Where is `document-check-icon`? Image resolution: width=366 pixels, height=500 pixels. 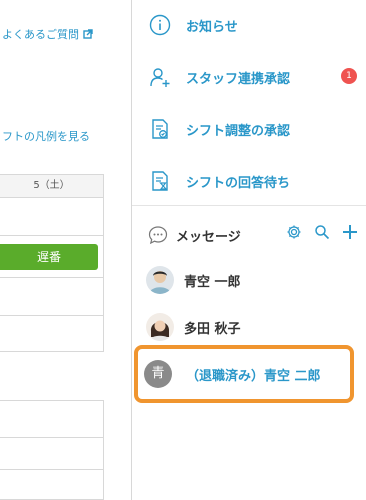
document-check-icon is located at coordinates (160, 129).